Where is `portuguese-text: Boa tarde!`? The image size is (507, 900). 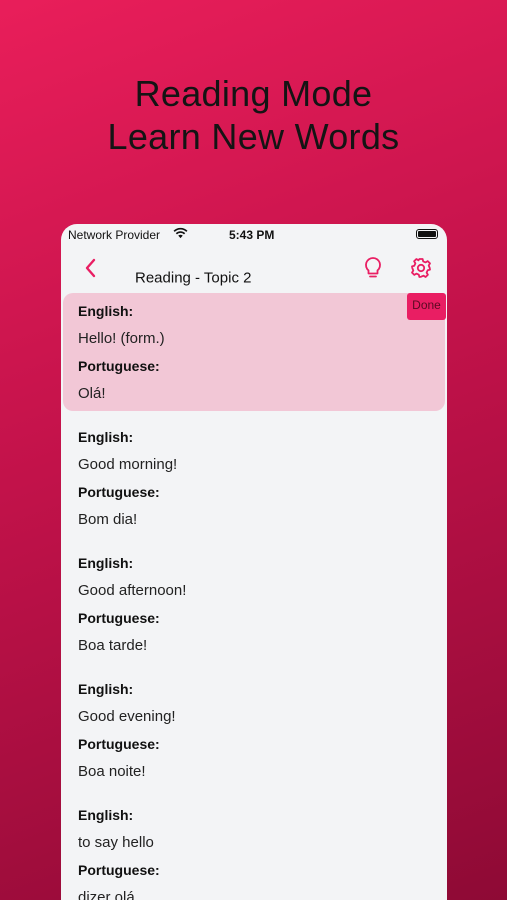 portuguese-text: Boa tarde! is located at coordinates (113, 645).